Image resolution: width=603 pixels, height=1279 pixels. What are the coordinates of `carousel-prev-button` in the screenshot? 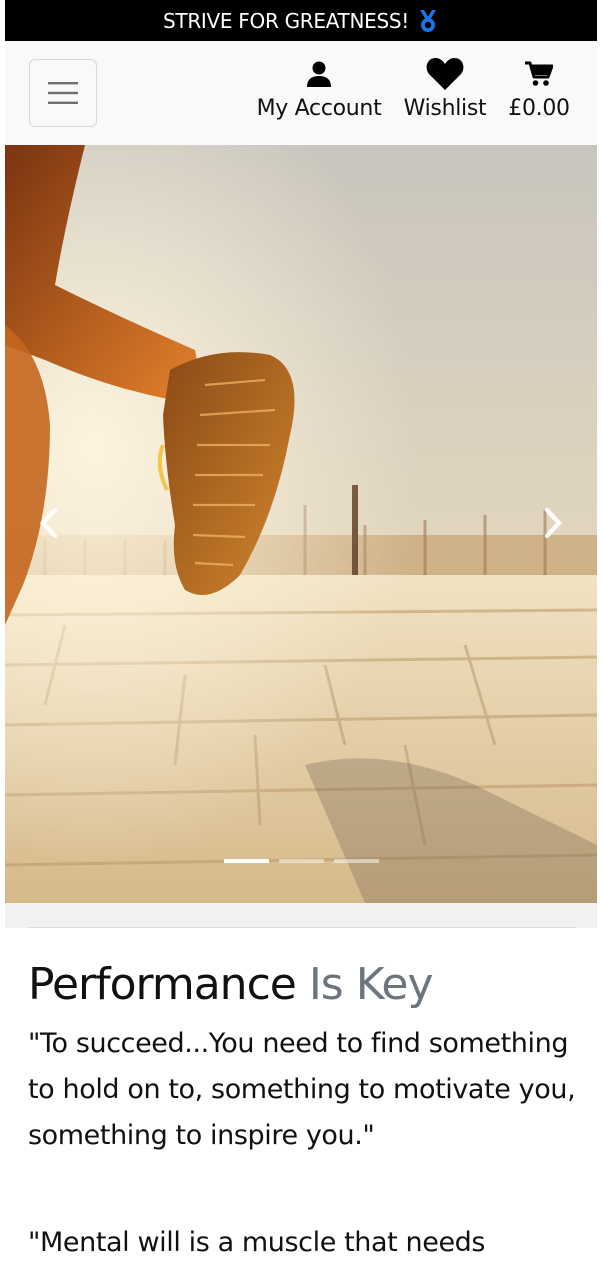 It's located at (49, 523).